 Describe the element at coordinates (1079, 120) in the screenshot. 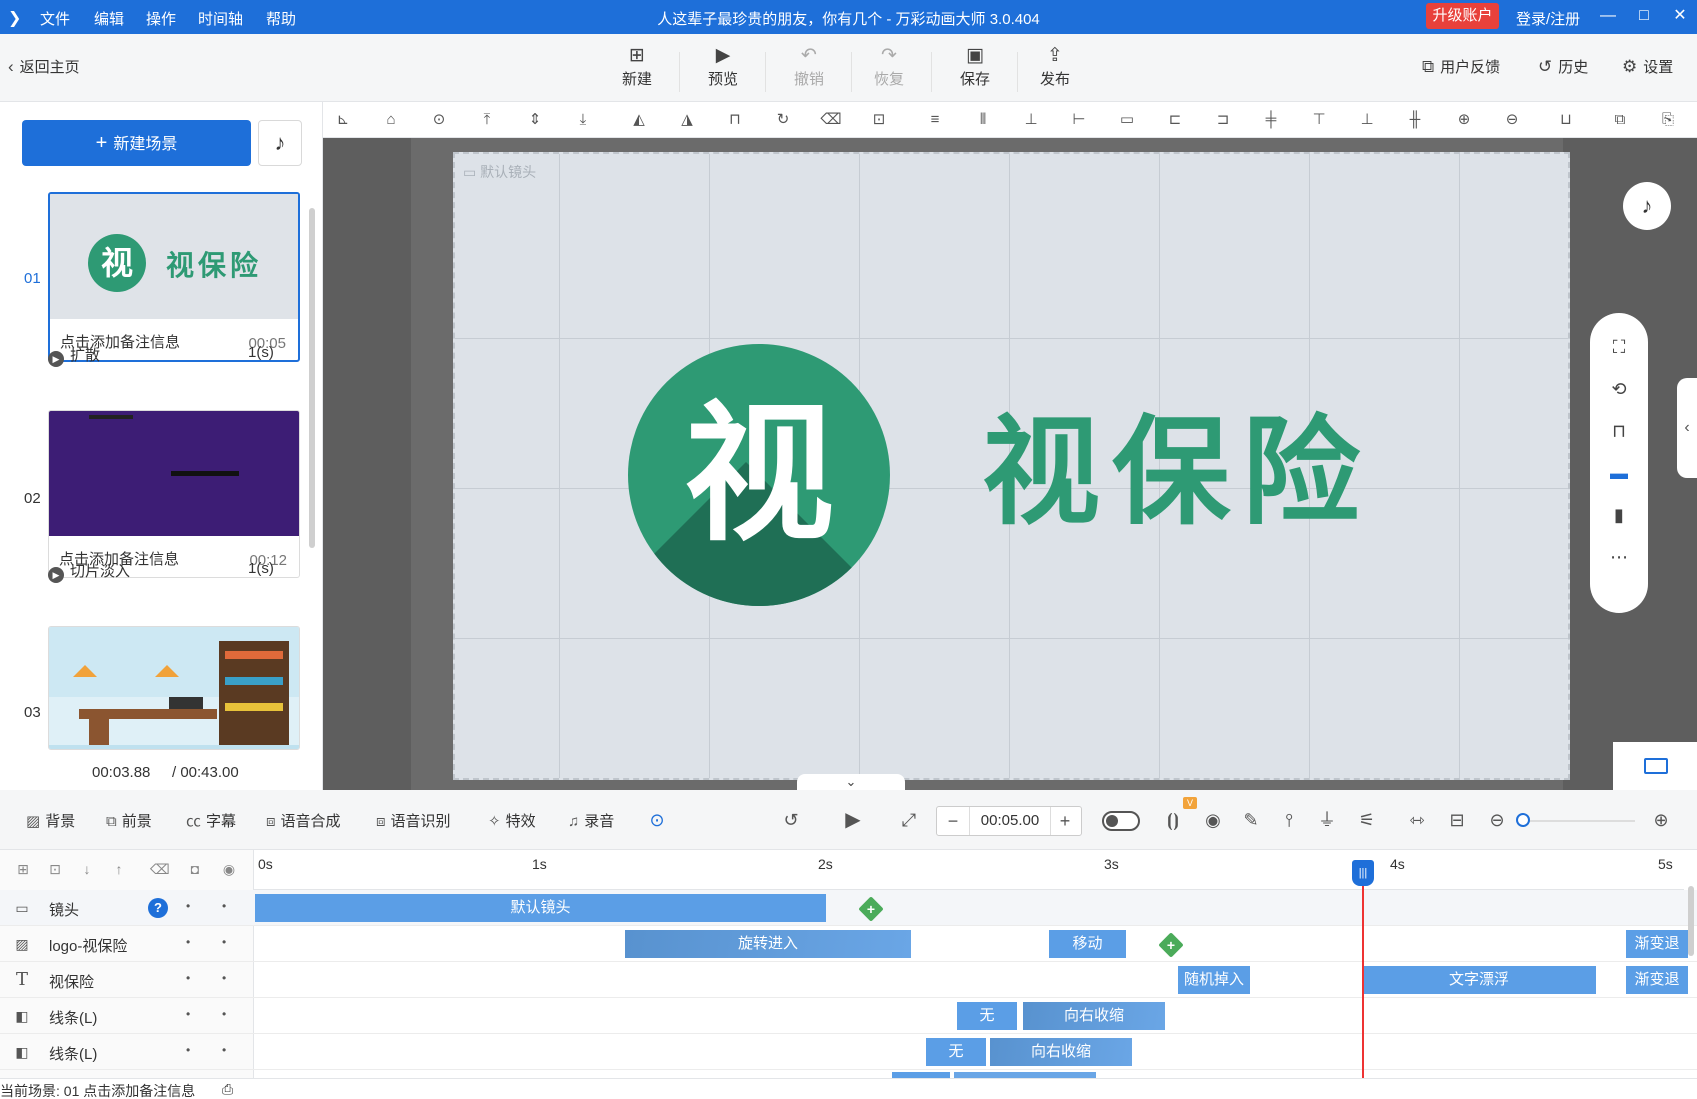

I see `align-center-v-icon: ⊢` at that location.